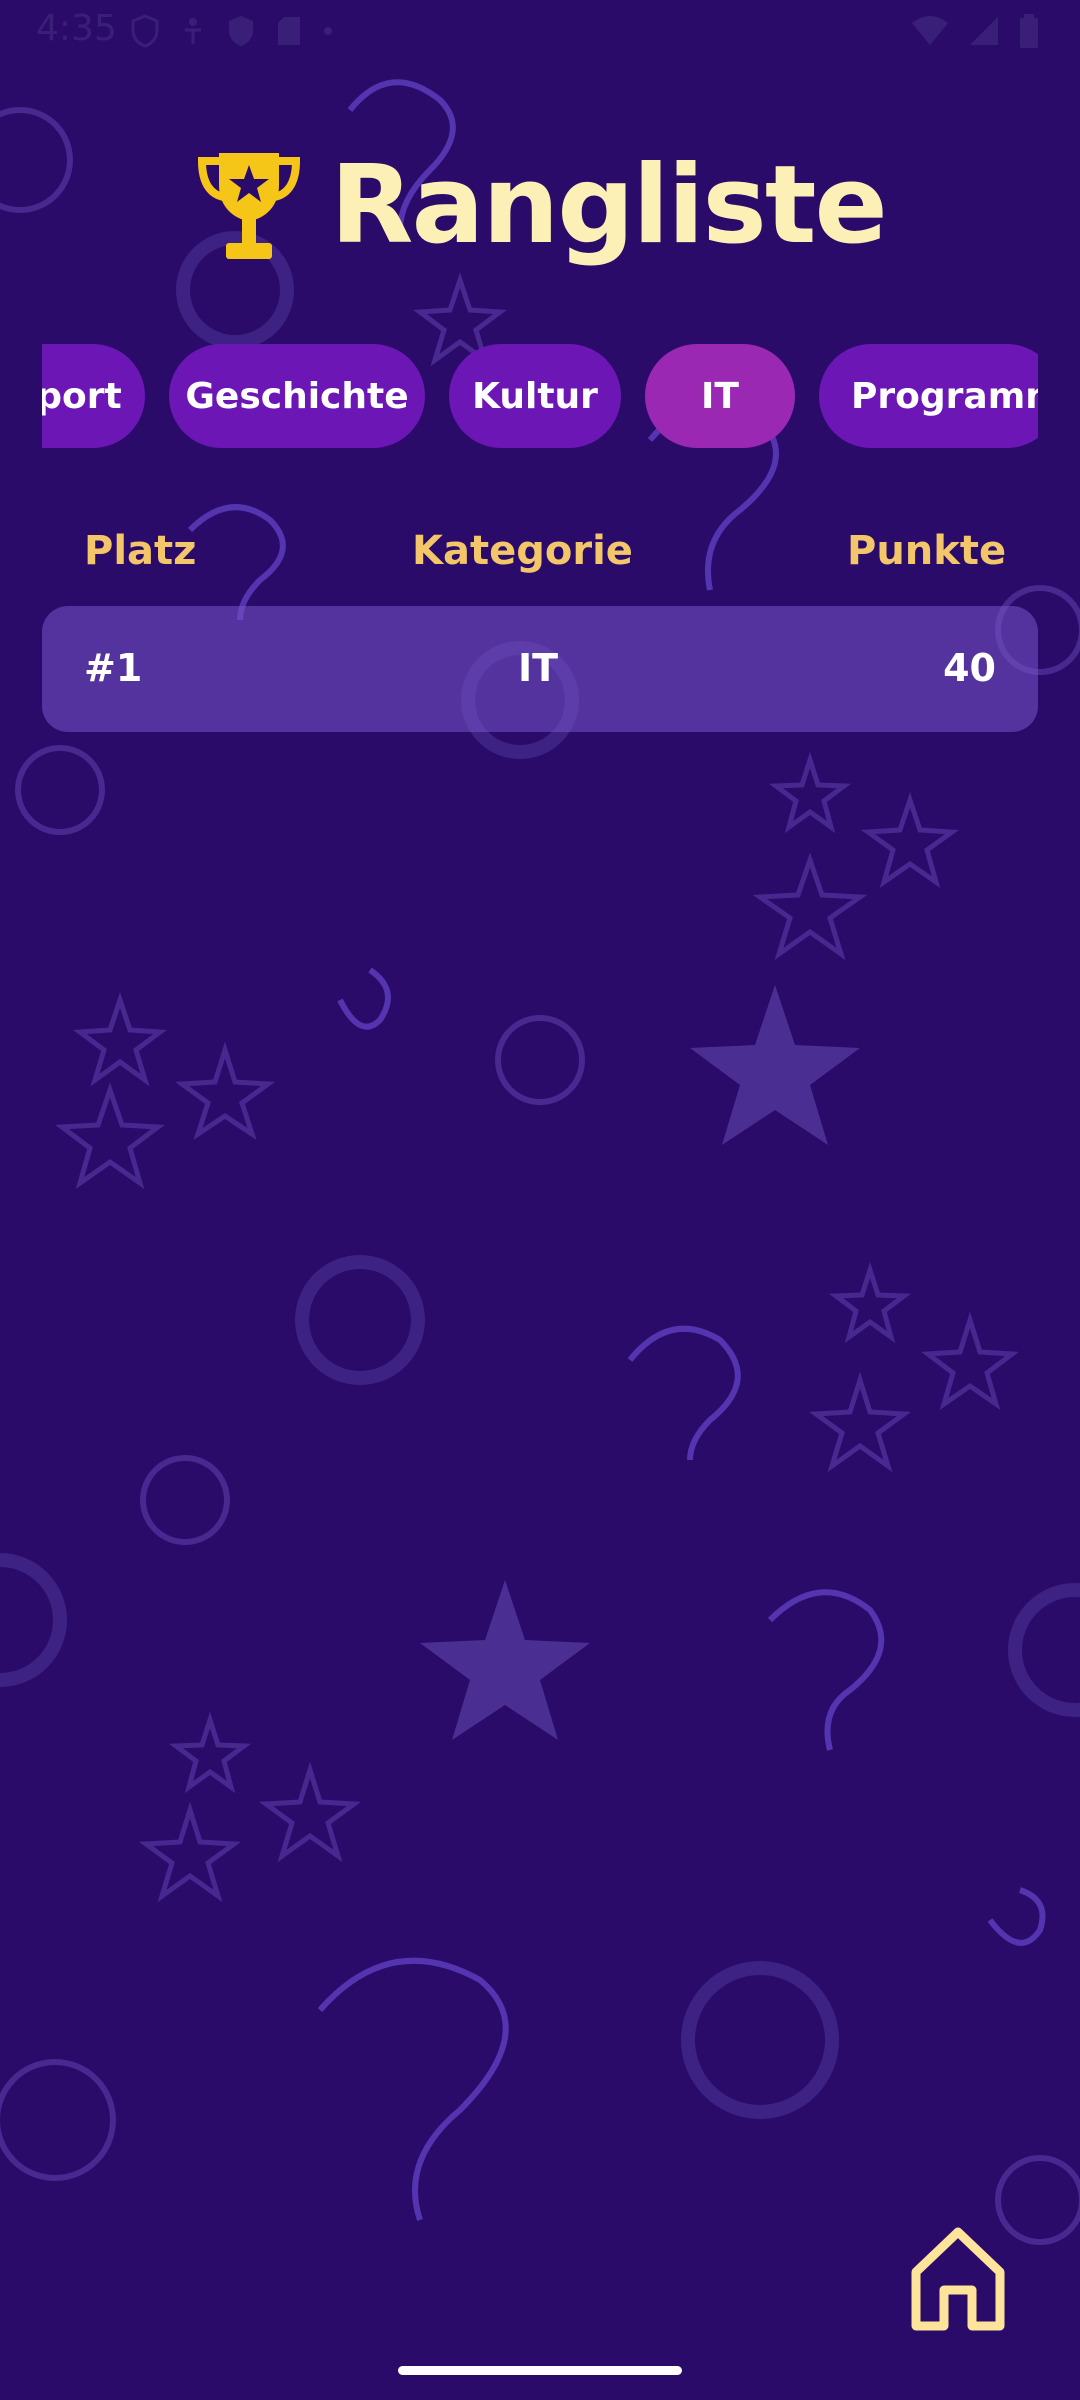 The image size is (1080, 2400). Describe the element at coordinates (113, 668) in the screenshot. I see `row-place: #1` at that location.